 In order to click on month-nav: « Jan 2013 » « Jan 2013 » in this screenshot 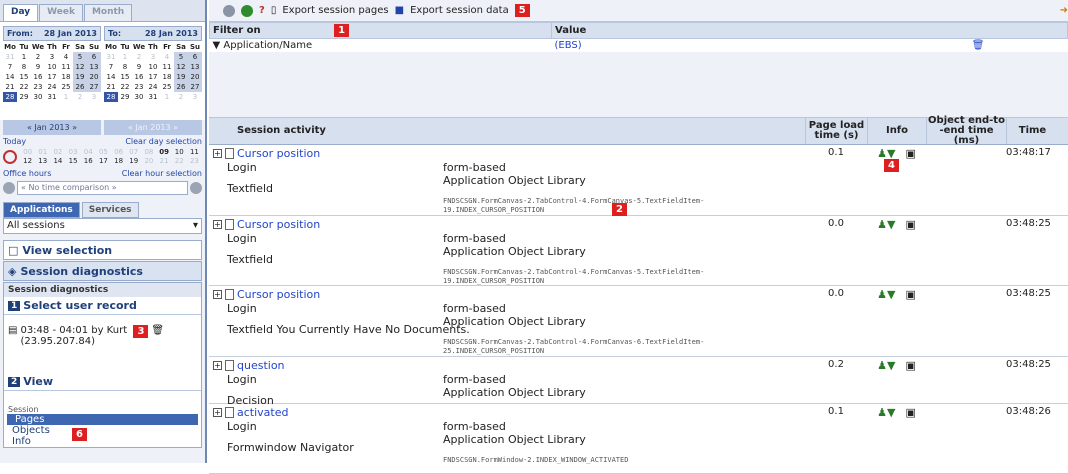, I will do `click(102, 127)`.